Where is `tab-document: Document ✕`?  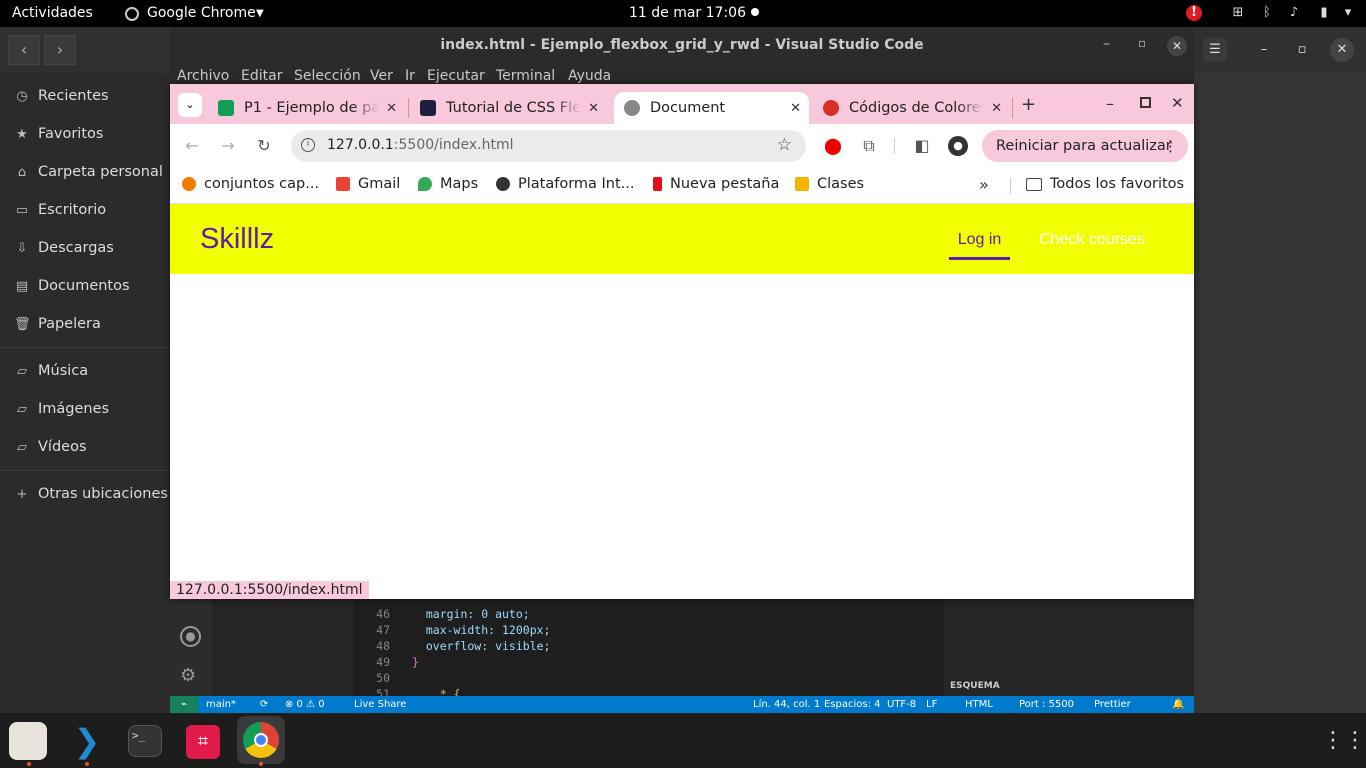
tab-document: Document ✕ is located at coordinates (711, 108).